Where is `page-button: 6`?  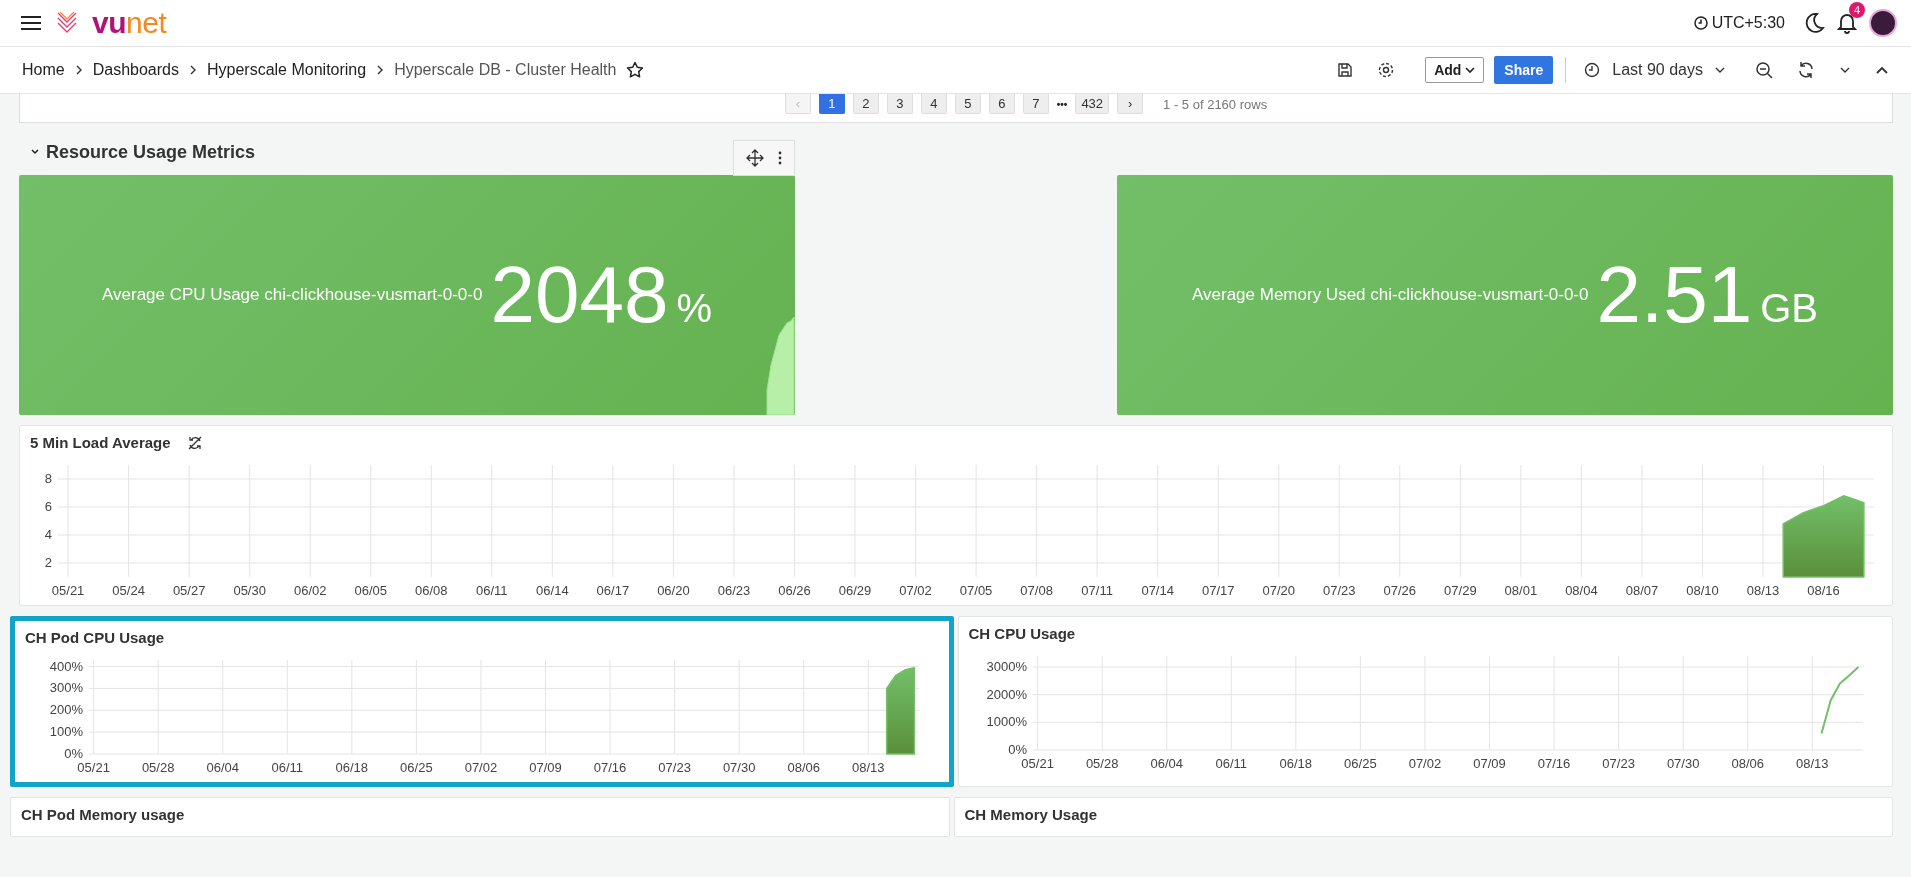 page-button: 6 is located at coordinates (1001, 104).